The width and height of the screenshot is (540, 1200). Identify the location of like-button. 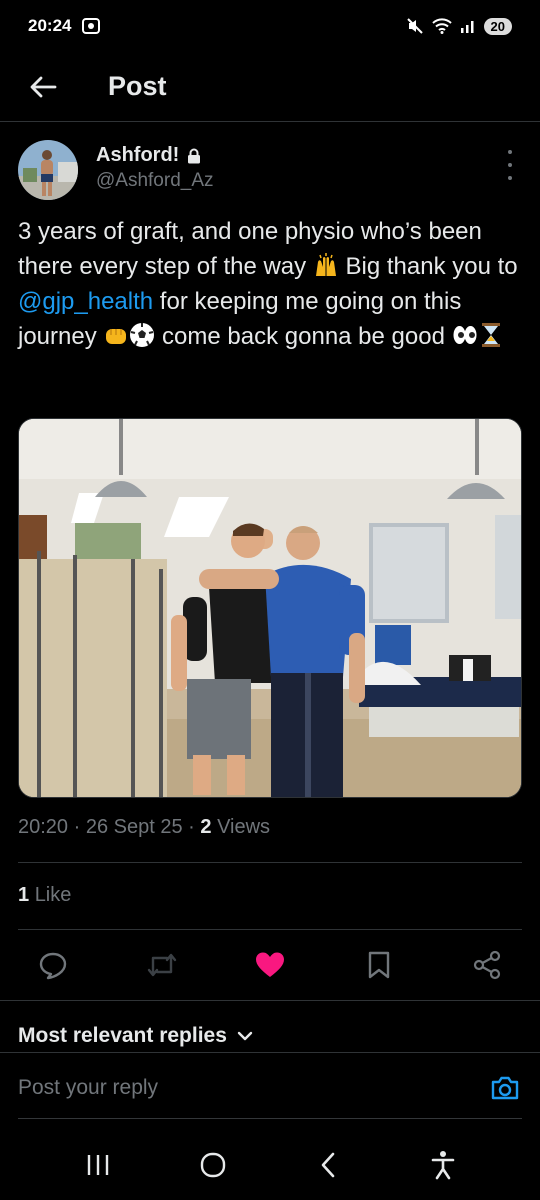
(270, 965).